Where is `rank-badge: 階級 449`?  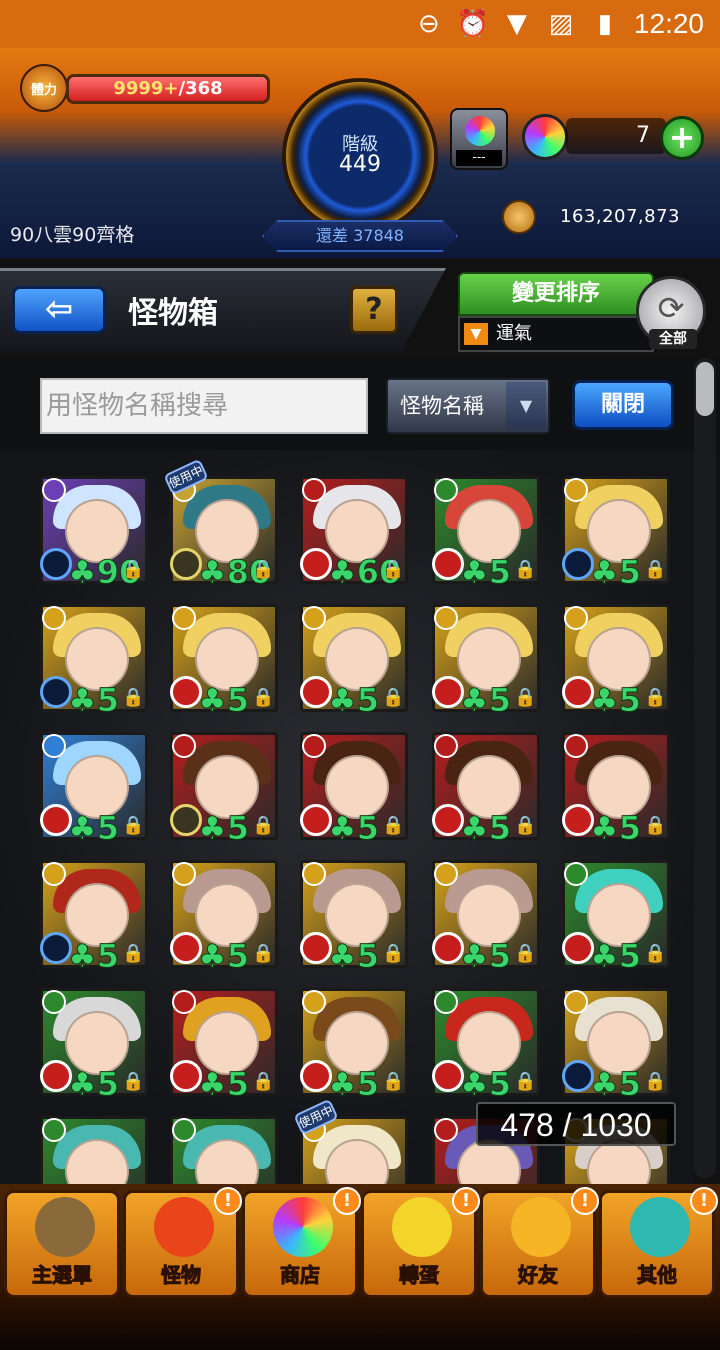
rank-badge: 階級 449 is located at coordinates (360, 156).